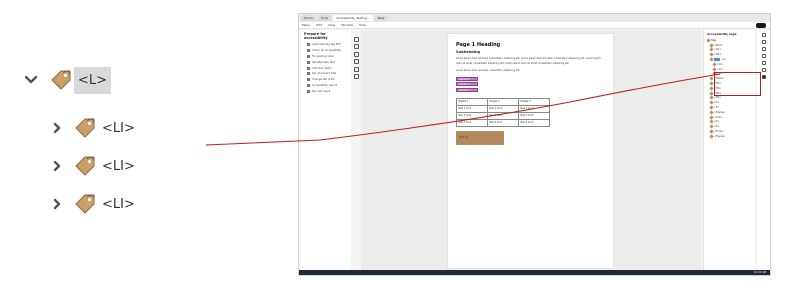 The width and height of the screenshot is (802, 297). Describe the element at coordinates (319, 25) in the screenshot. I see `menu-edit: Edit` at that location.